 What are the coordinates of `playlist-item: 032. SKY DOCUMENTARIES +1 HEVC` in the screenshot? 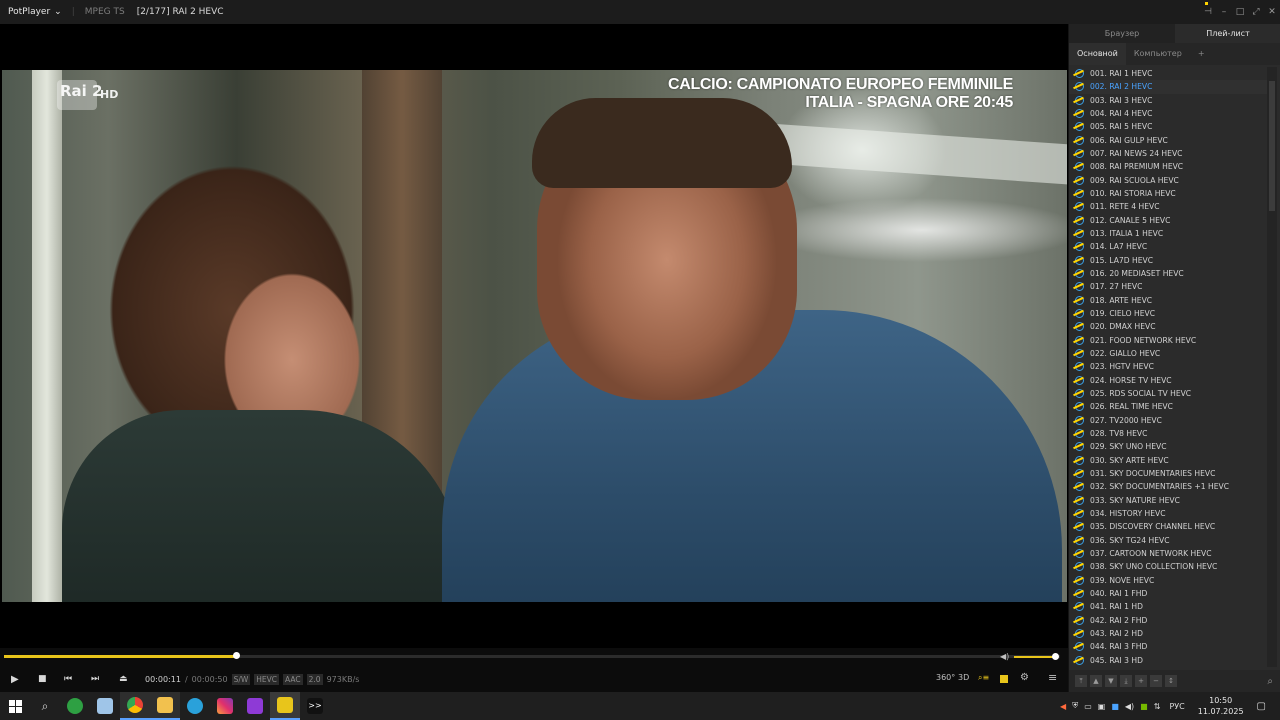 It's located at (1168, 486).